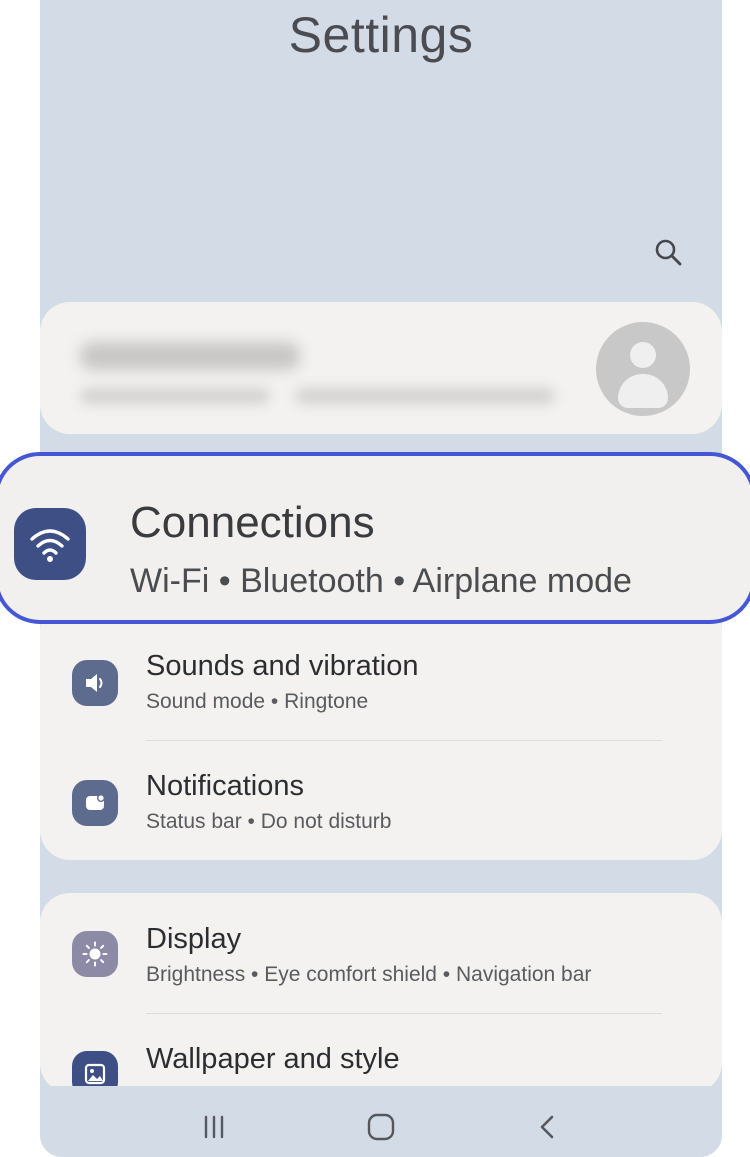 This screenshot has height=1157, width=750. Describe the element at coordinates (95, 803) in the screenshot. I see `notification-icon` at that location.